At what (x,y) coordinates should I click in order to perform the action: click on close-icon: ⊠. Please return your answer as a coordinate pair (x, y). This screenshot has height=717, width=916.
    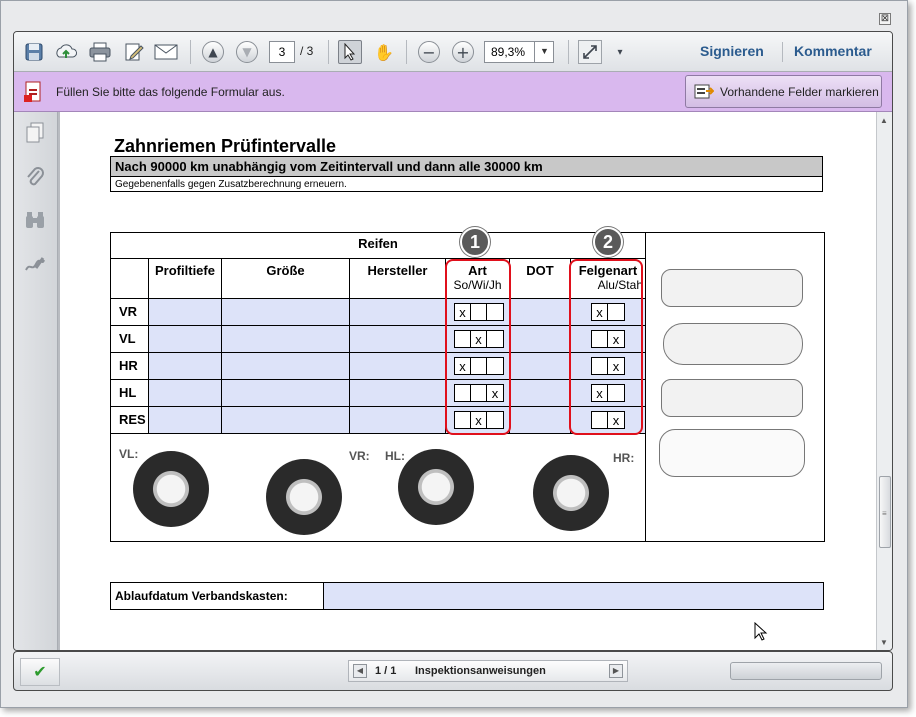
    Looking at the image, I should click on (885, 19).